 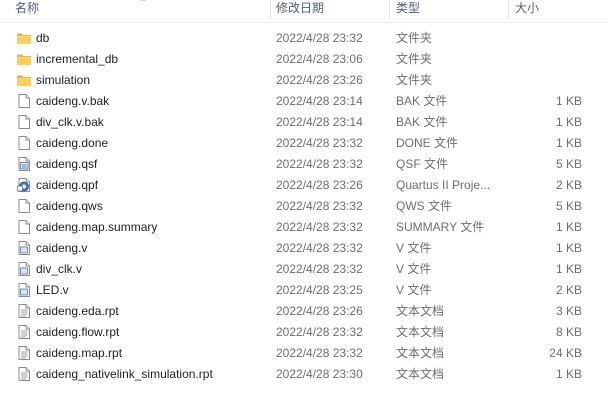 I want to click on folder-row: simulation 2022/4/28 23:26 文件夹, so click(x=304, y=80).